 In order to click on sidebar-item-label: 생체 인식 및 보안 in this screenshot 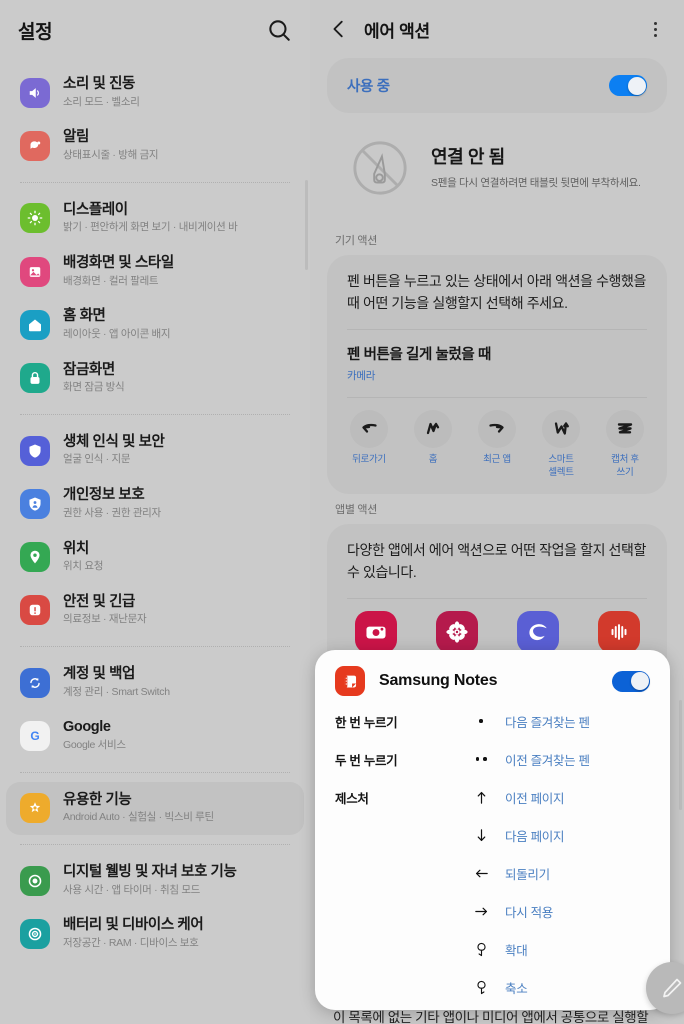, I will do `click(114, 441)`.